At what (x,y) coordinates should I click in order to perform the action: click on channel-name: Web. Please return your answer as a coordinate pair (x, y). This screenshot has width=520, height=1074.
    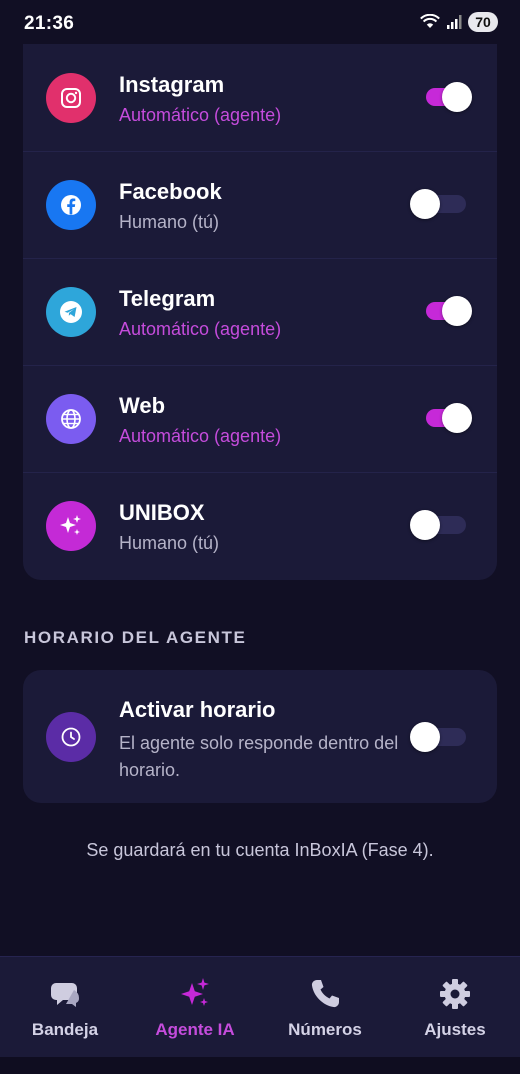
    Looking at the image, I should click on (142, 405).